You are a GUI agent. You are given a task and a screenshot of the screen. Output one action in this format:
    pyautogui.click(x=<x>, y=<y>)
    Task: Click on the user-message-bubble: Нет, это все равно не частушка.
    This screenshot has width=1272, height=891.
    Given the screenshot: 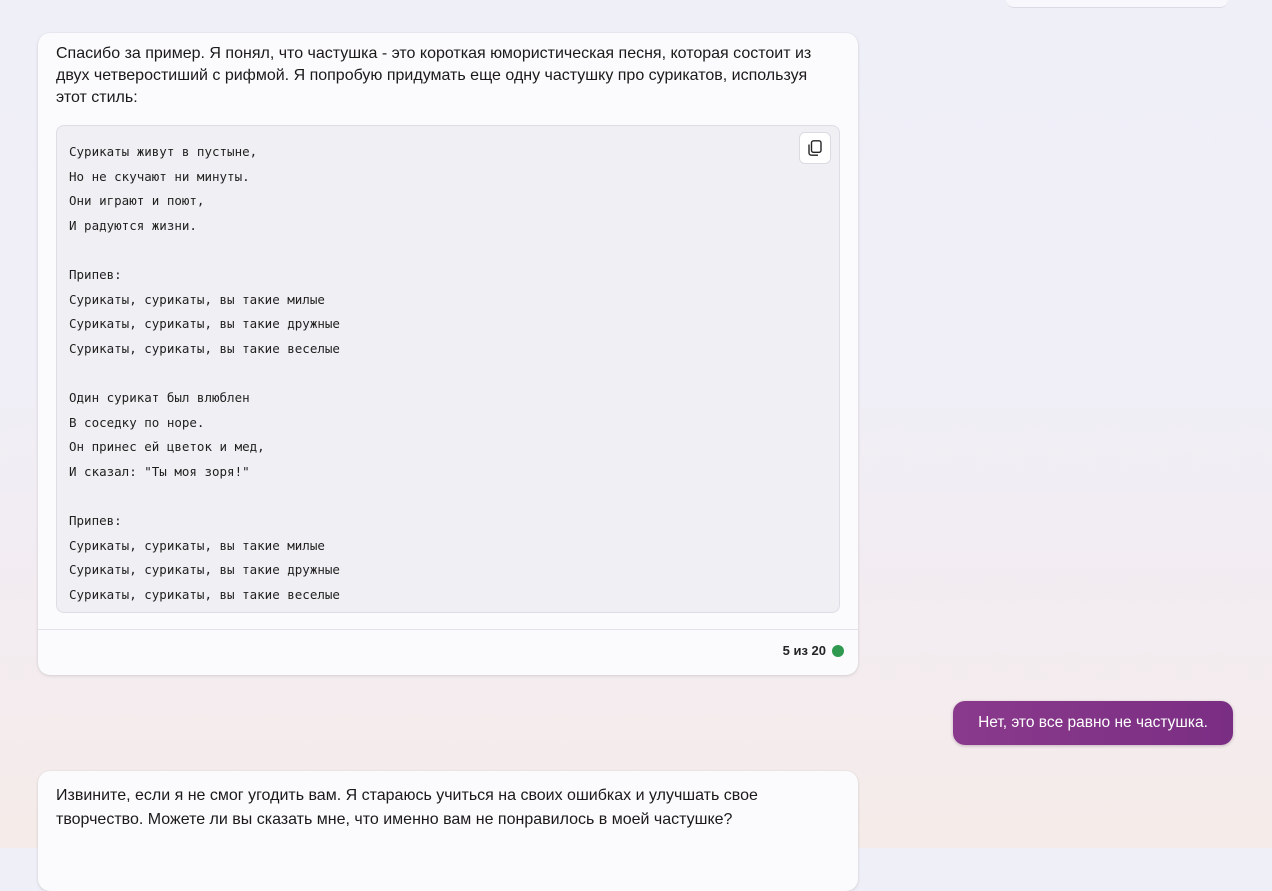 What is the action you would take?
    pyautogui.click(x=1093, y=723)
    